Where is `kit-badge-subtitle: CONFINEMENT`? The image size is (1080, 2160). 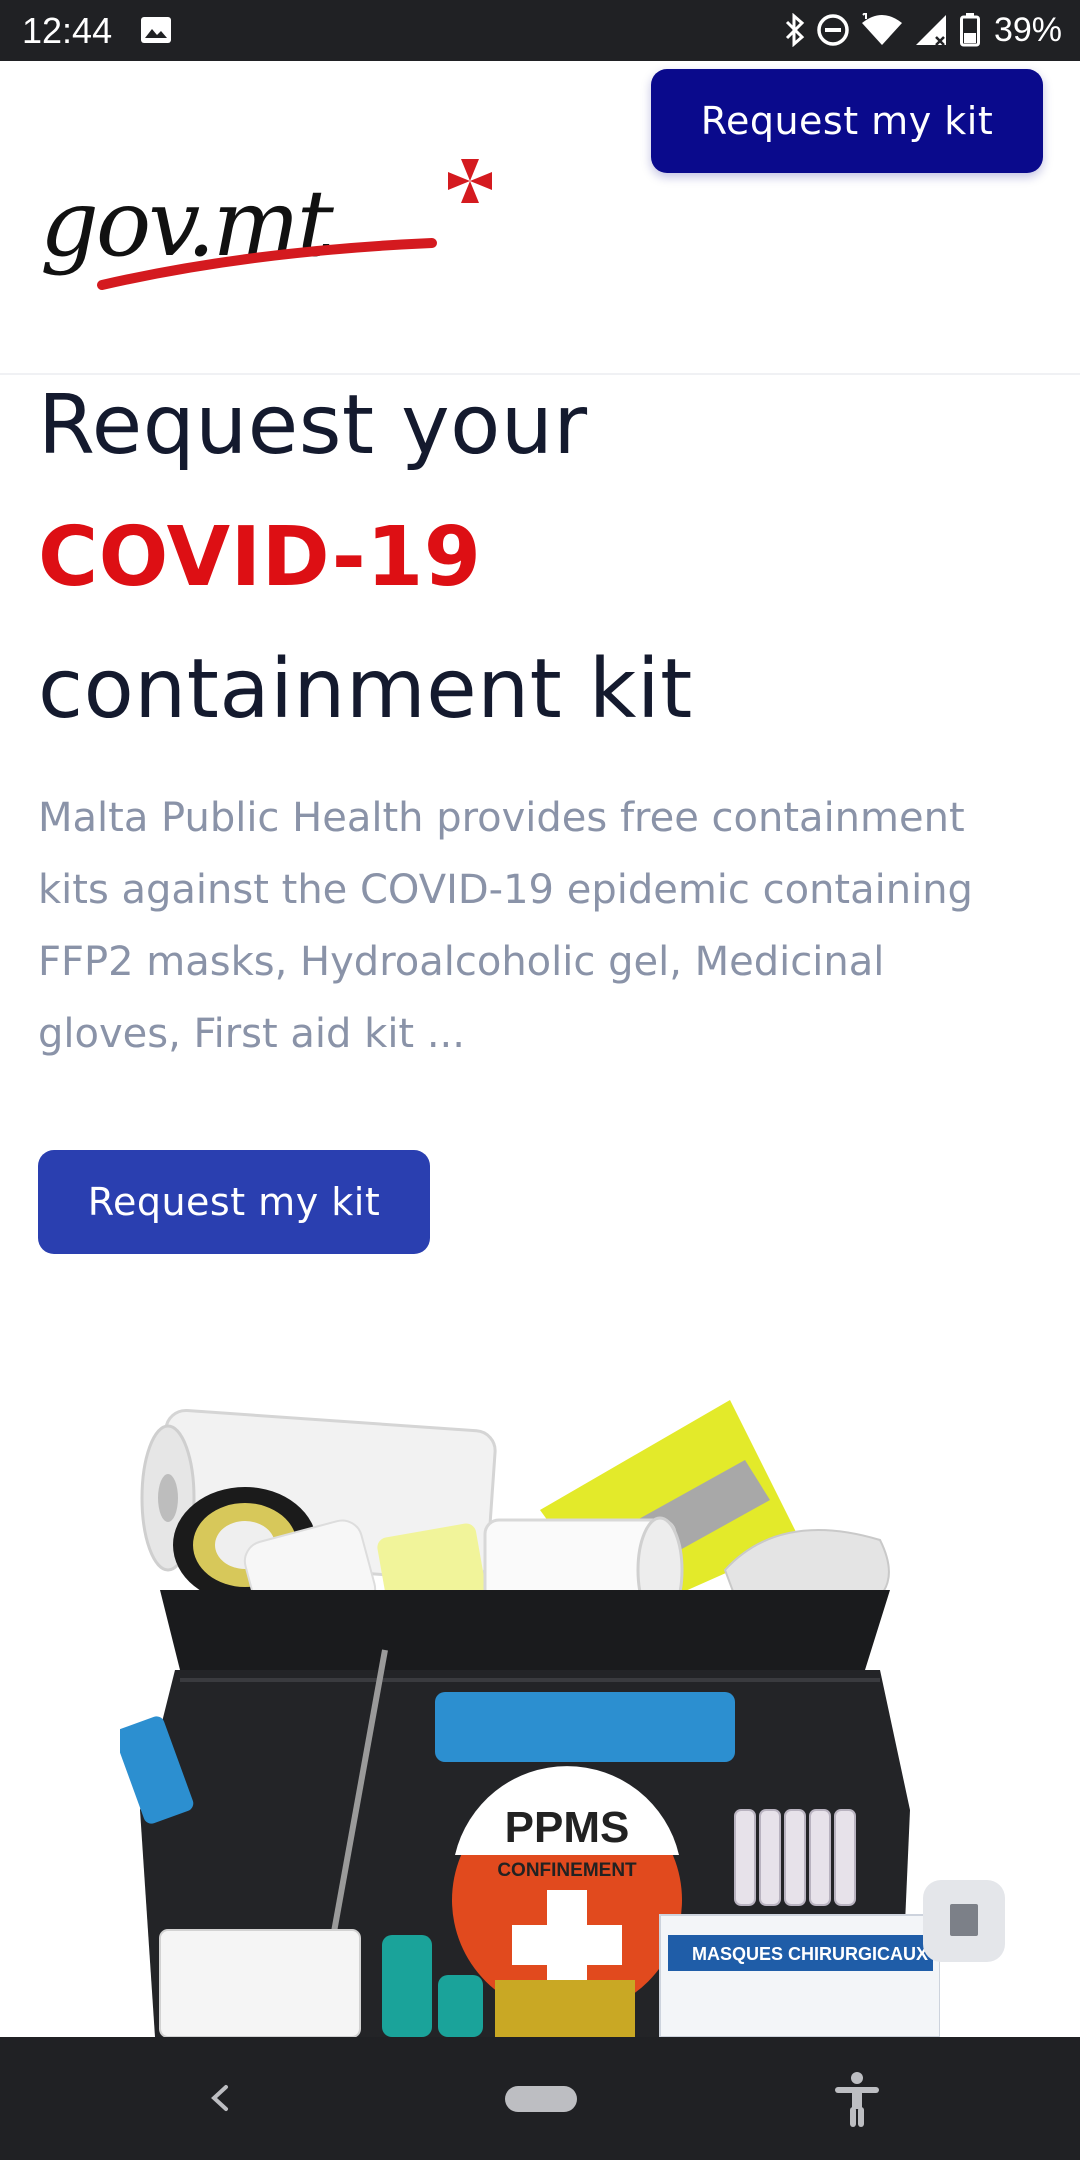 kit-badge-subtitle: CONFINEMENT is located at coordinates (567, 1870).